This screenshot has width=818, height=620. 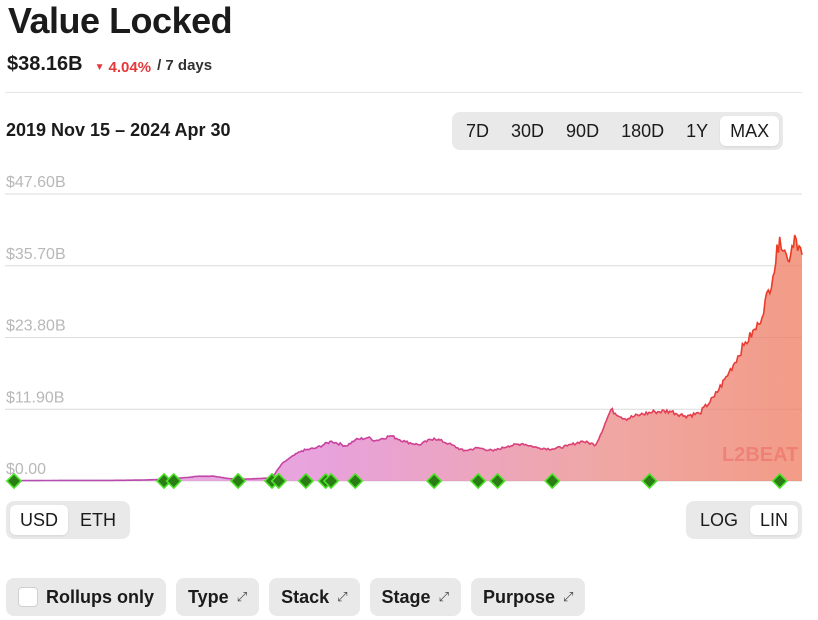 What do you see at coordinates (185, 65) in the screenshot?
I see `change-period: / 7 days` at bounding box center [185, 65].